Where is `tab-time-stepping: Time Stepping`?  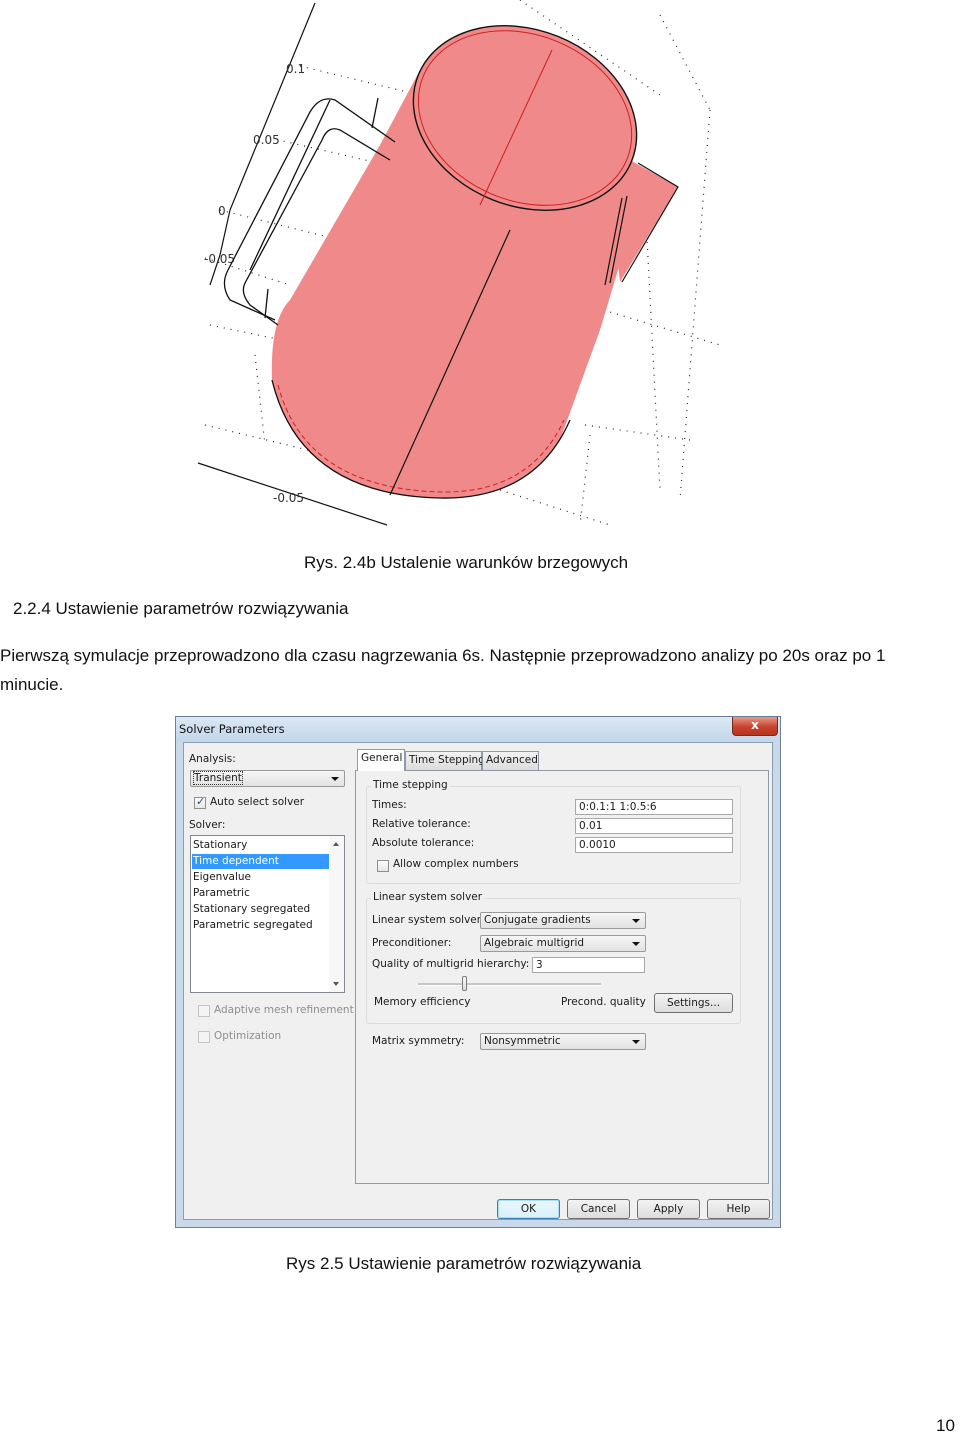 tab-time-stepping: Time Stepping is located at coordinates (445, 760).